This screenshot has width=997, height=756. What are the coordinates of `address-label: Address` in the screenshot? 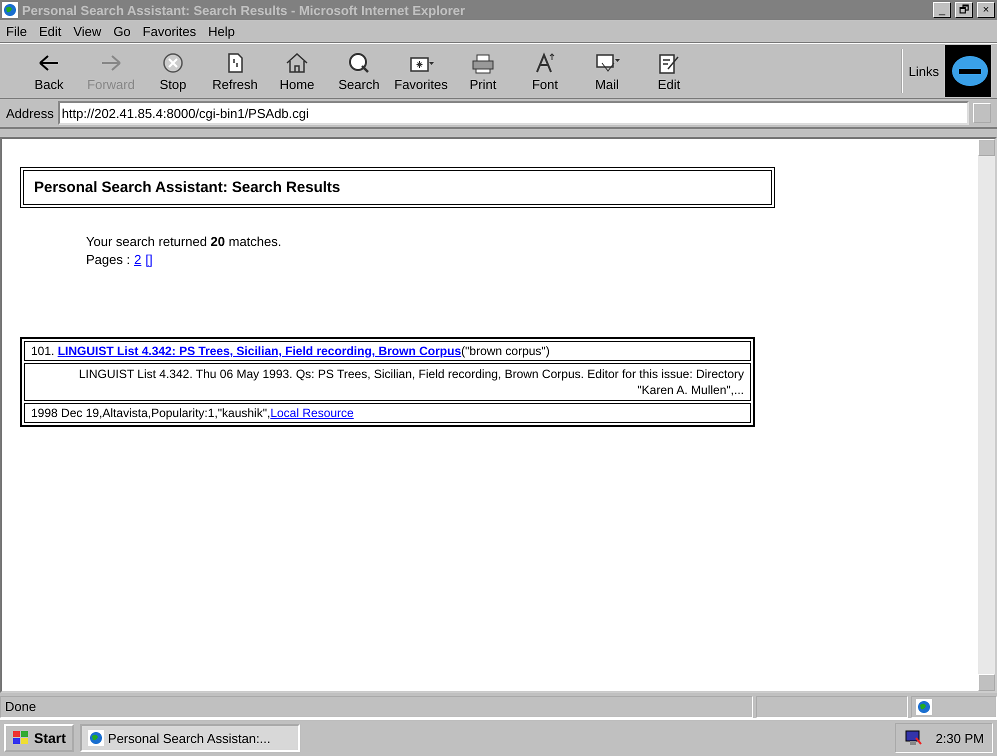 It's located at (30, 113).